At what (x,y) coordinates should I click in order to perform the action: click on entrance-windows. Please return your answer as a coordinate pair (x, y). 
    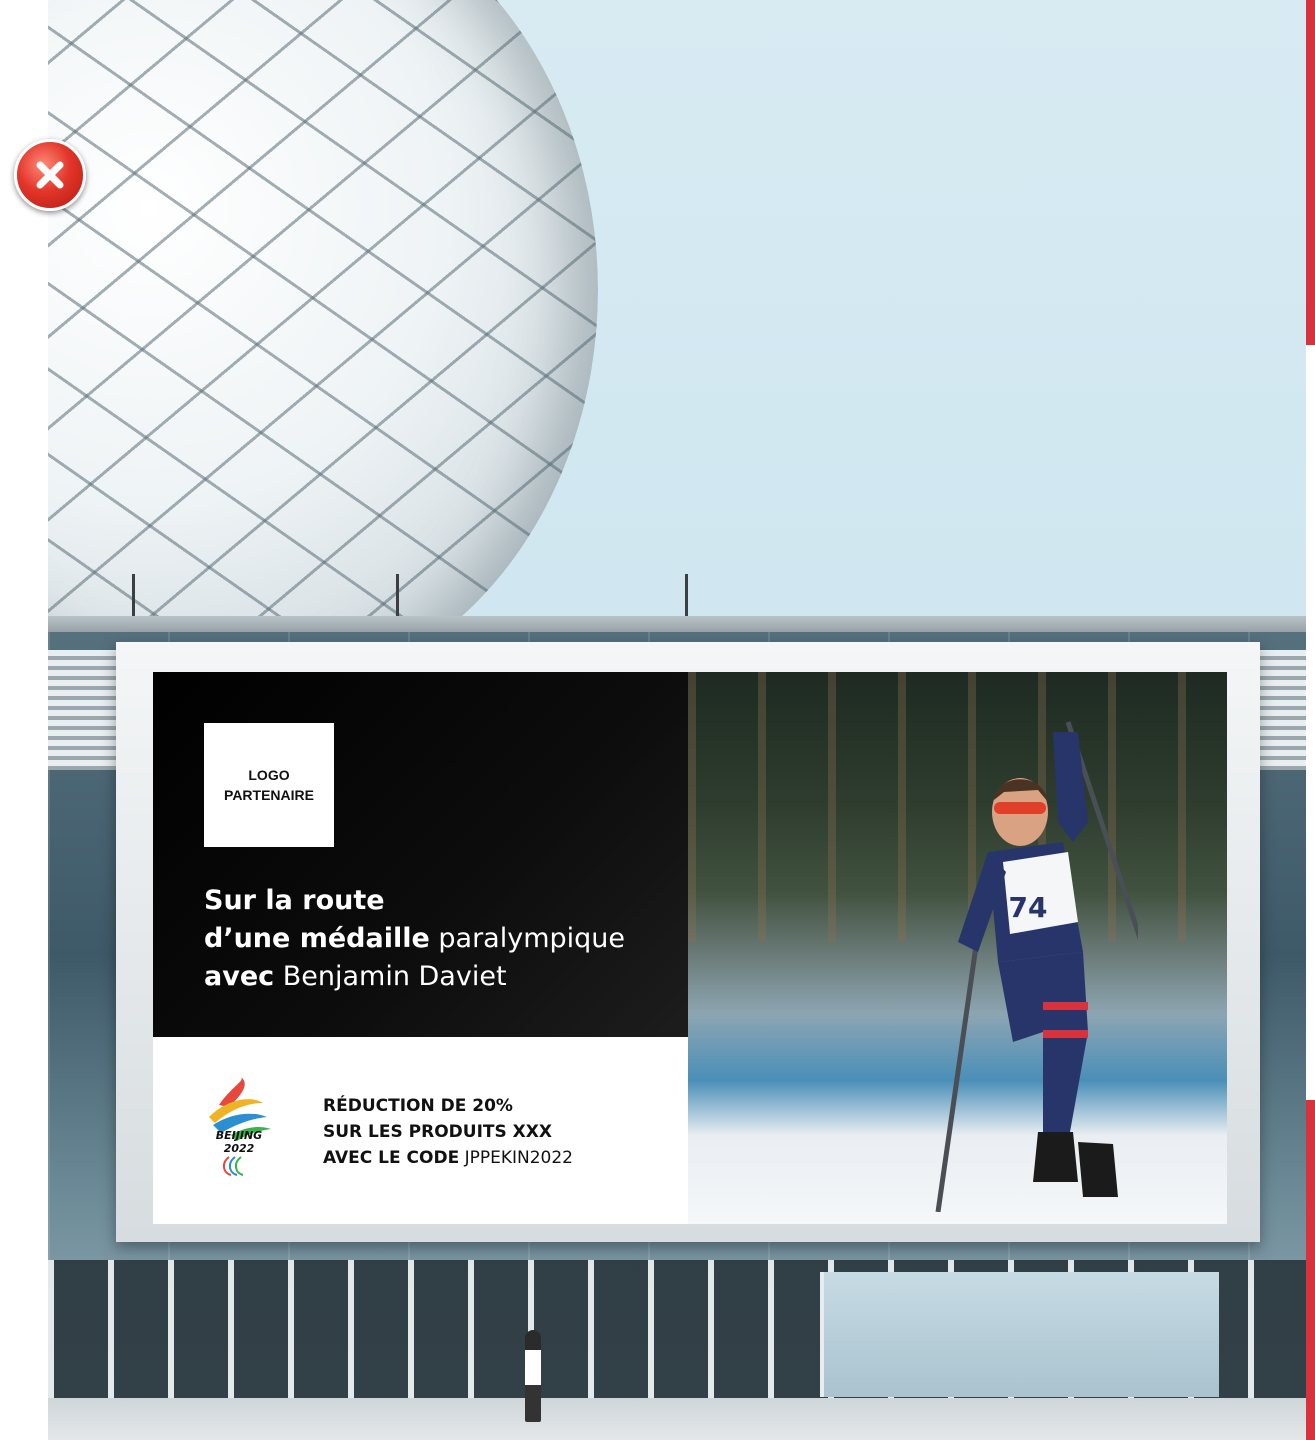
    Looking at the image, I should click on (1019, 1334).